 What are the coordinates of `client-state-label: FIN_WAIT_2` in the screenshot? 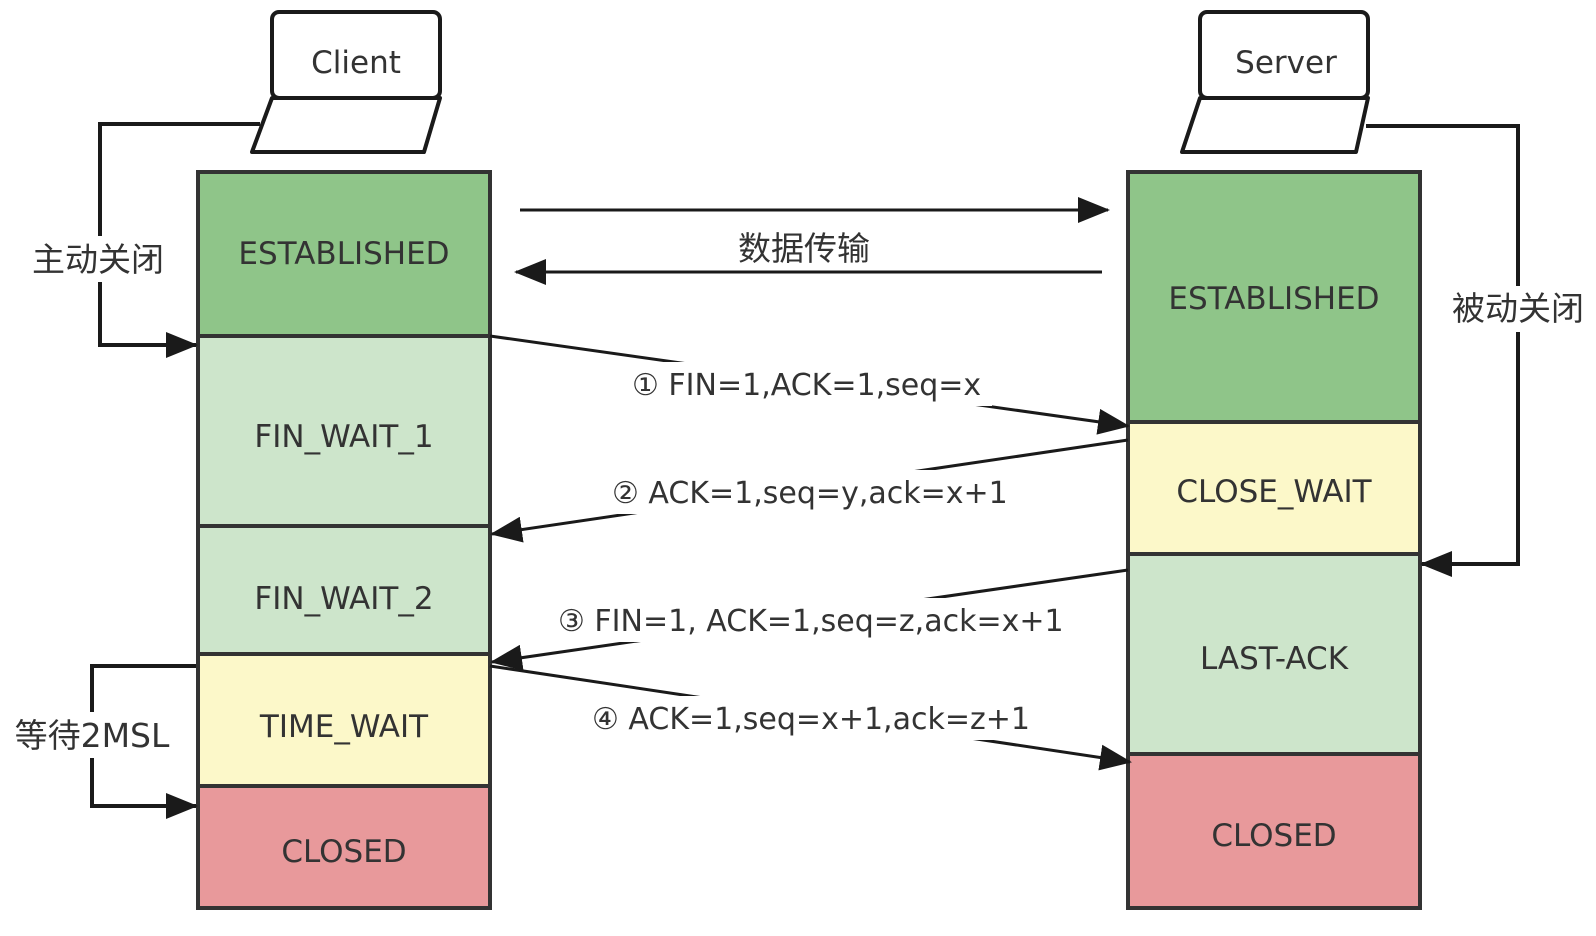 It's located at (343, 599).